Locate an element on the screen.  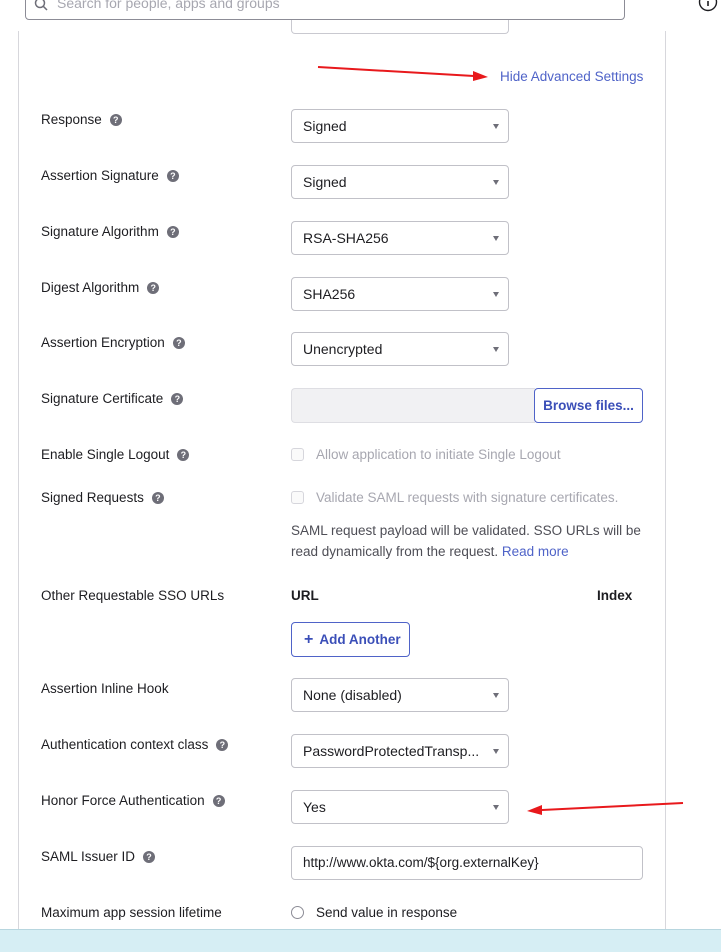
honor-force-auth-label: Honor Force Authentication? is located at coordinates (133, 800).